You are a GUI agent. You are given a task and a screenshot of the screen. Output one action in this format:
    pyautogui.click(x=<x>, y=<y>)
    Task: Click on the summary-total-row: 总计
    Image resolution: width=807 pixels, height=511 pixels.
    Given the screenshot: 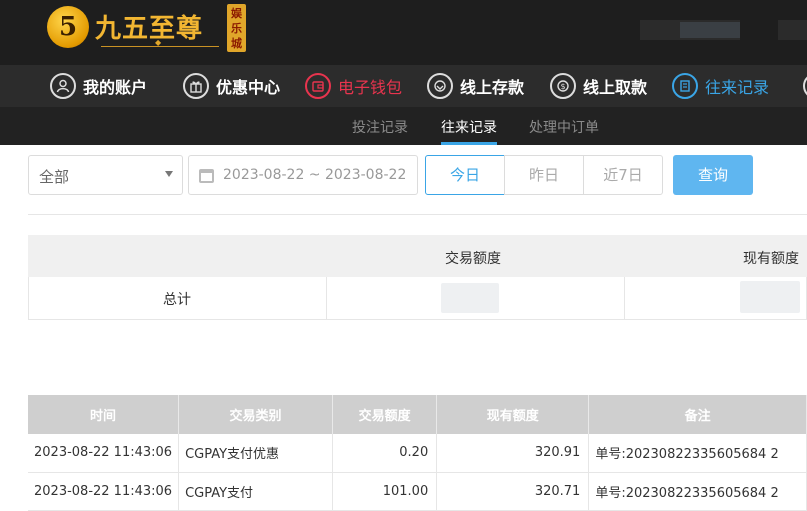 What is the action you would take?
    pyautogui.click(x=417, y=298)
    